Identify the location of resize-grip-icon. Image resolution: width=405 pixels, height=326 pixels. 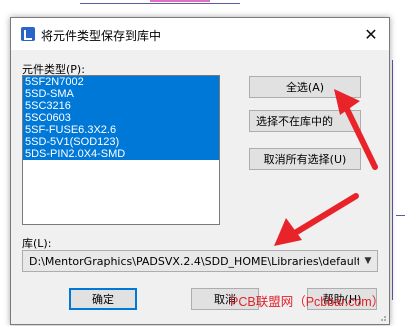
(382, 317).